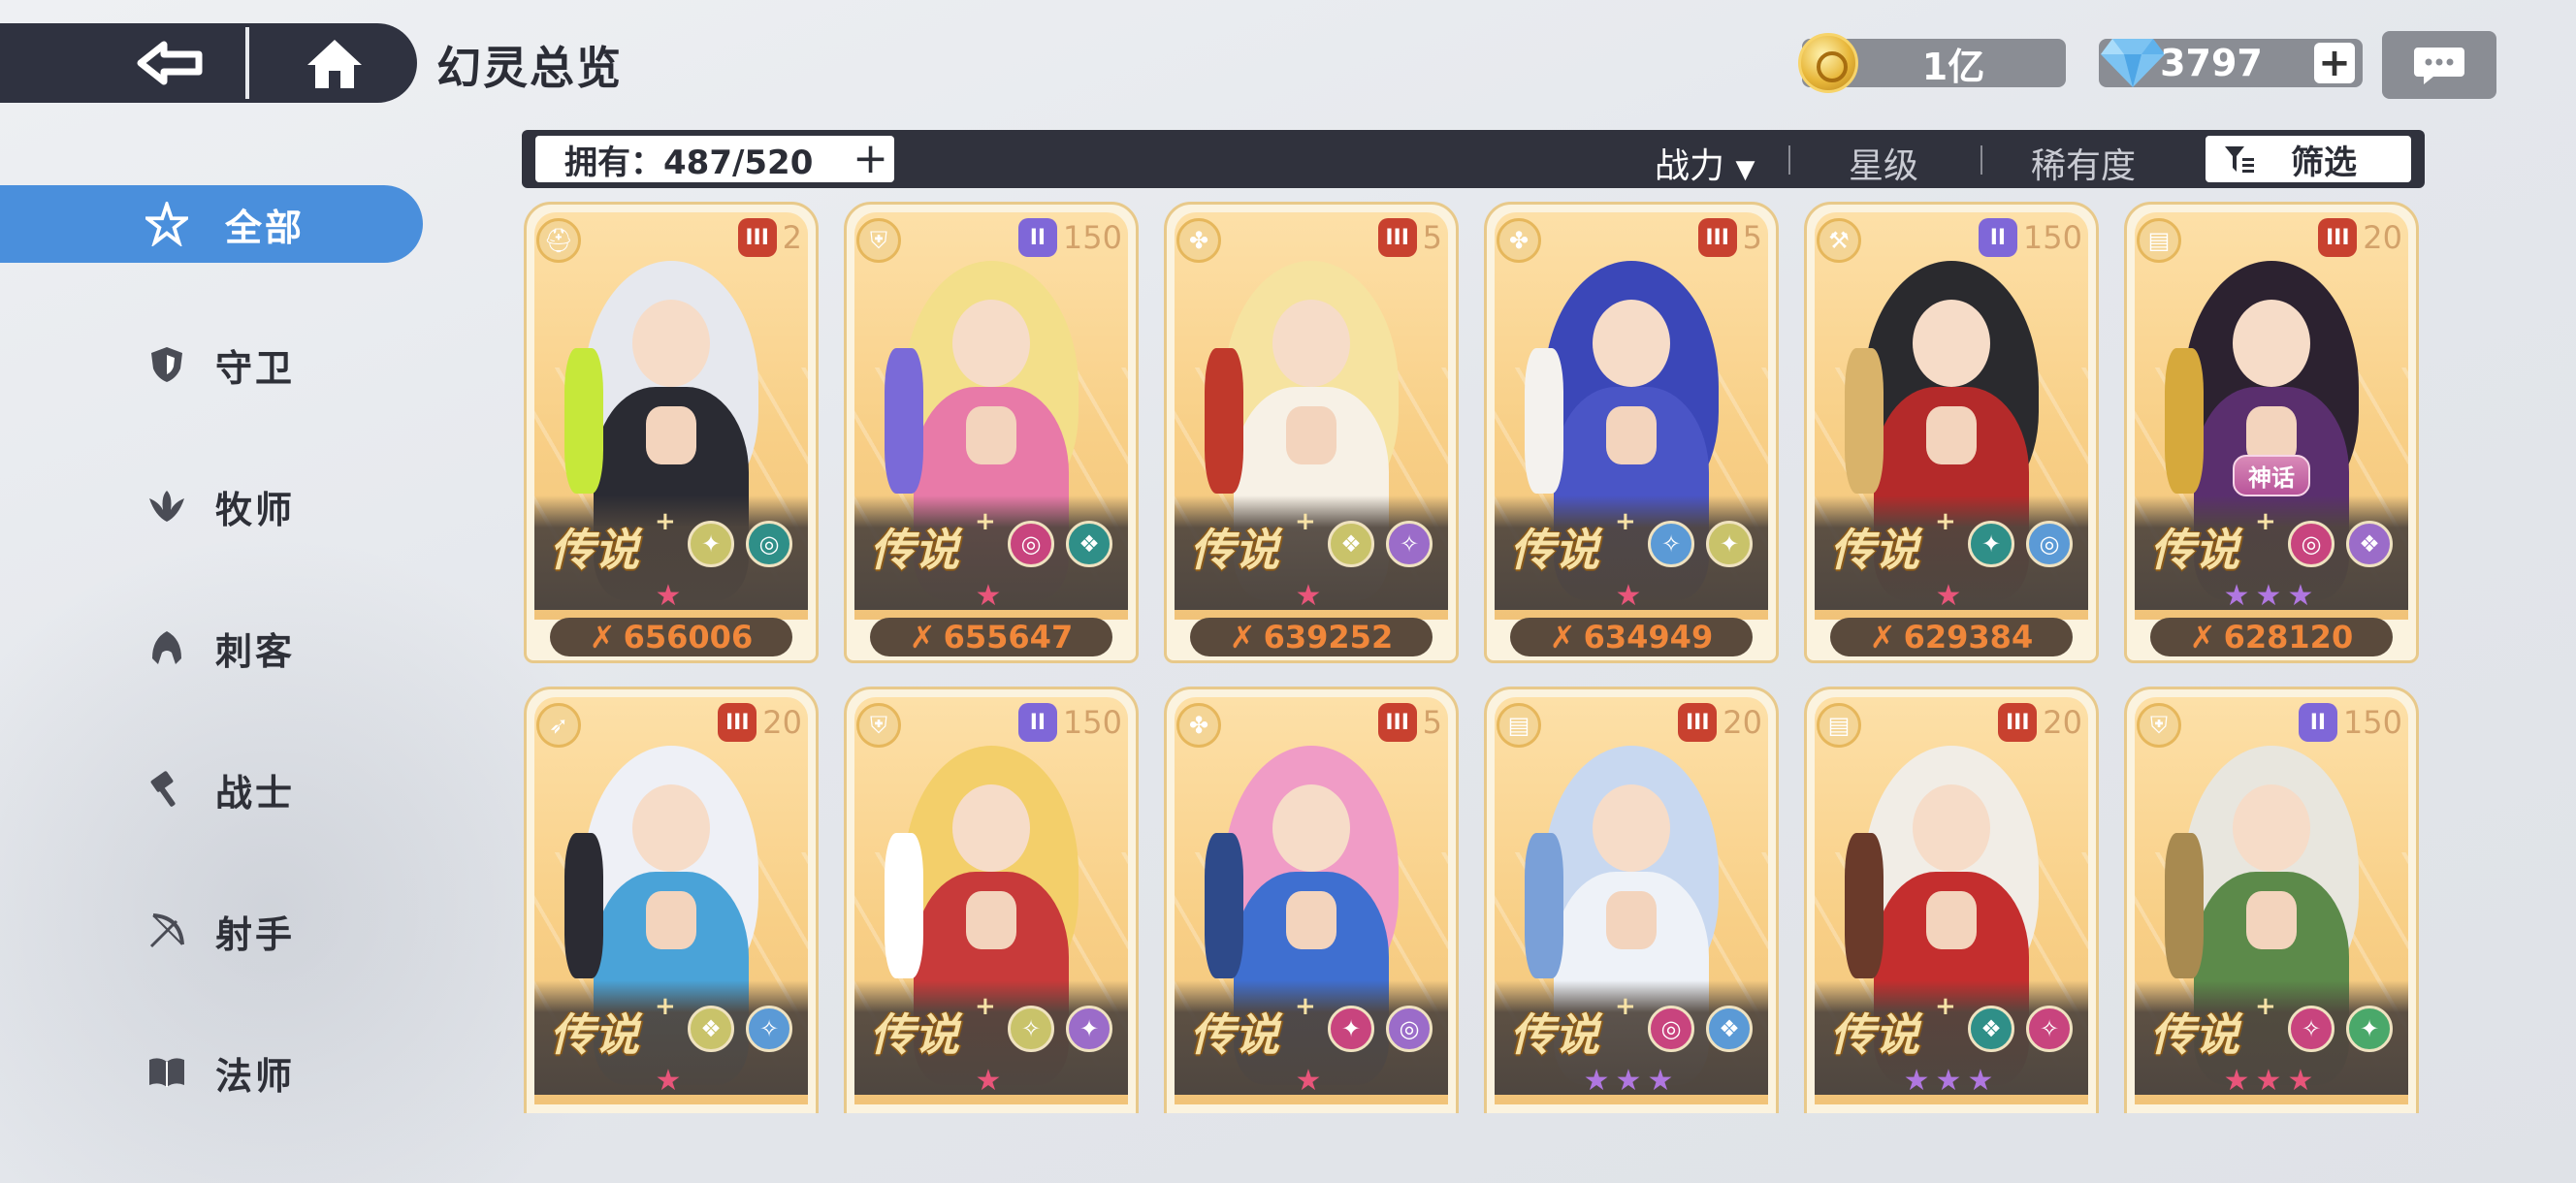 The image size is (2576, 1183). I want to click on book-icon: ▤, so click(2159, 240).